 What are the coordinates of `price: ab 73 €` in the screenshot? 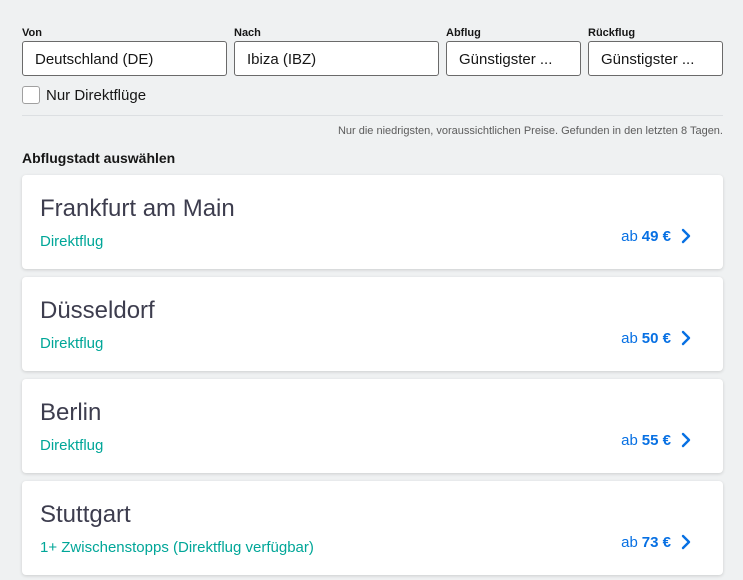 It's located at (646, 542).